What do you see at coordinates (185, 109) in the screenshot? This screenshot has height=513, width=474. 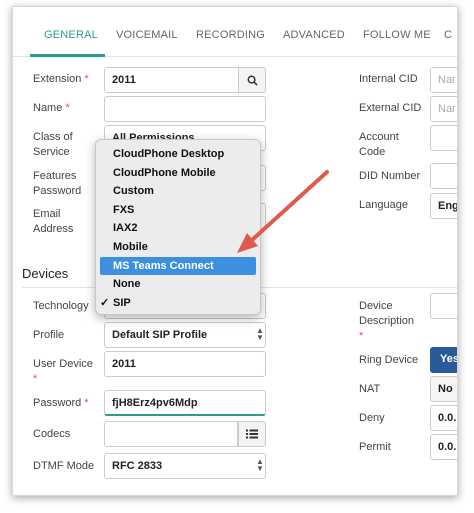 I see `name-input` at bounding box center [185, 109].